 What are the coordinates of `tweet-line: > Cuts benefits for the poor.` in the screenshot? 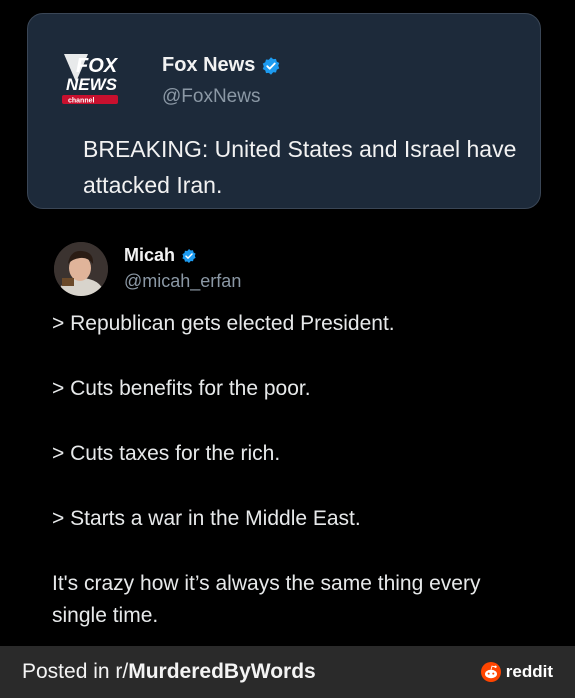 It's located at (181, 388).